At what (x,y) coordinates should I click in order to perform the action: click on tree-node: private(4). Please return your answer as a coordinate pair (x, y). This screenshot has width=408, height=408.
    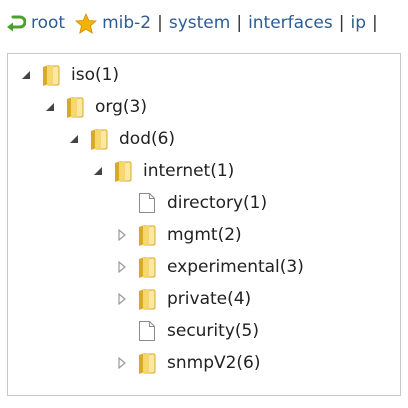
    Looking at the image, I should click on (182, 299).